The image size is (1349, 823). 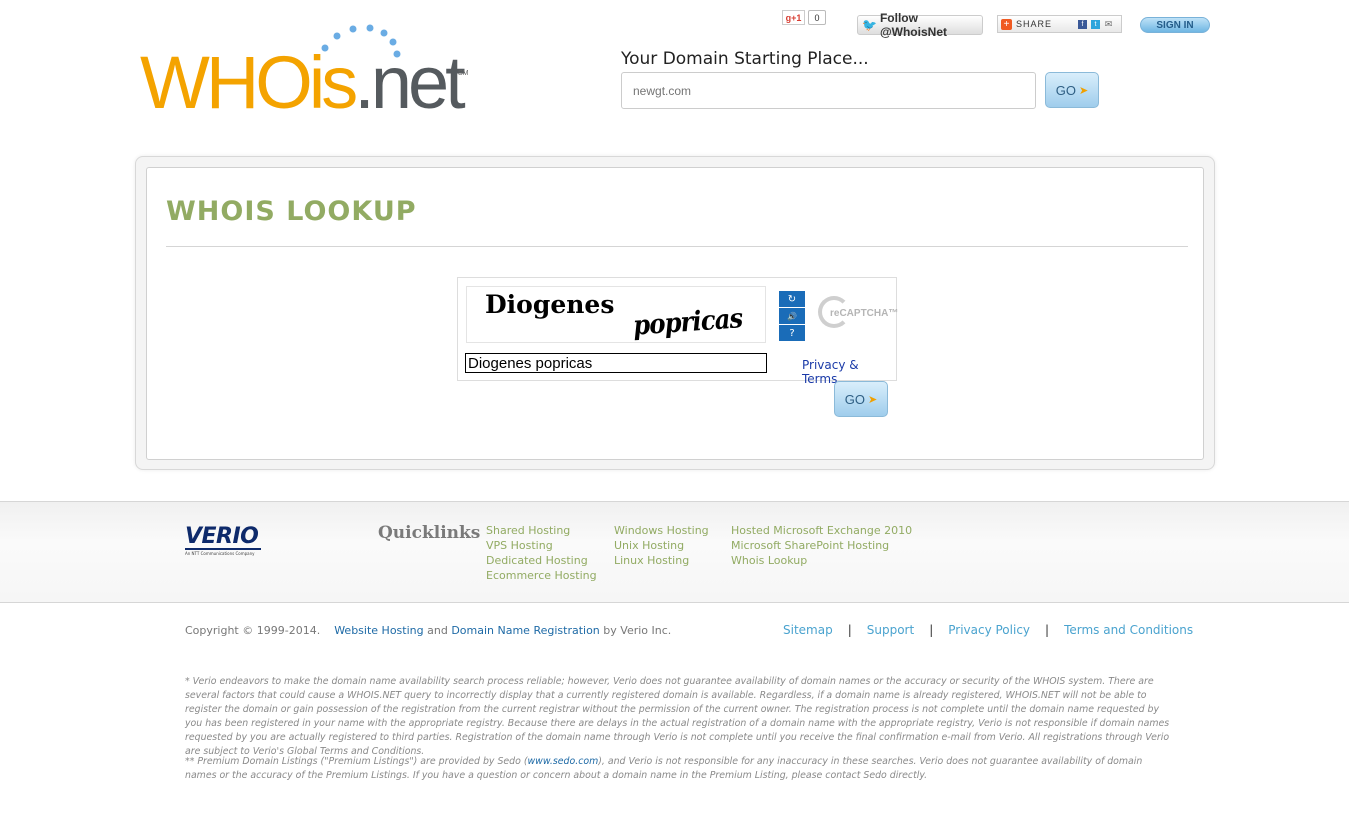 I want to click on audio-icon: 🔊, so click(x=792, y=316).